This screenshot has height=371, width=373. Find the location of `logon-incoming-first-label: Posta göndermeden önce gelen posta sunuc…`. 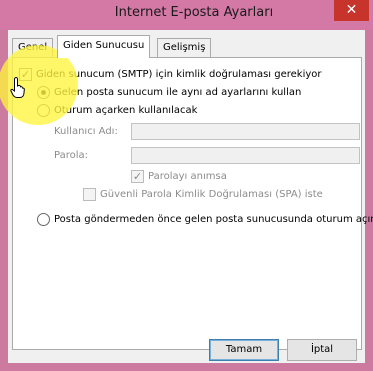

logon-incoming-first-label: Posta göndermeden önce gelen posta sunuc… is located at coordinates (213, 219).